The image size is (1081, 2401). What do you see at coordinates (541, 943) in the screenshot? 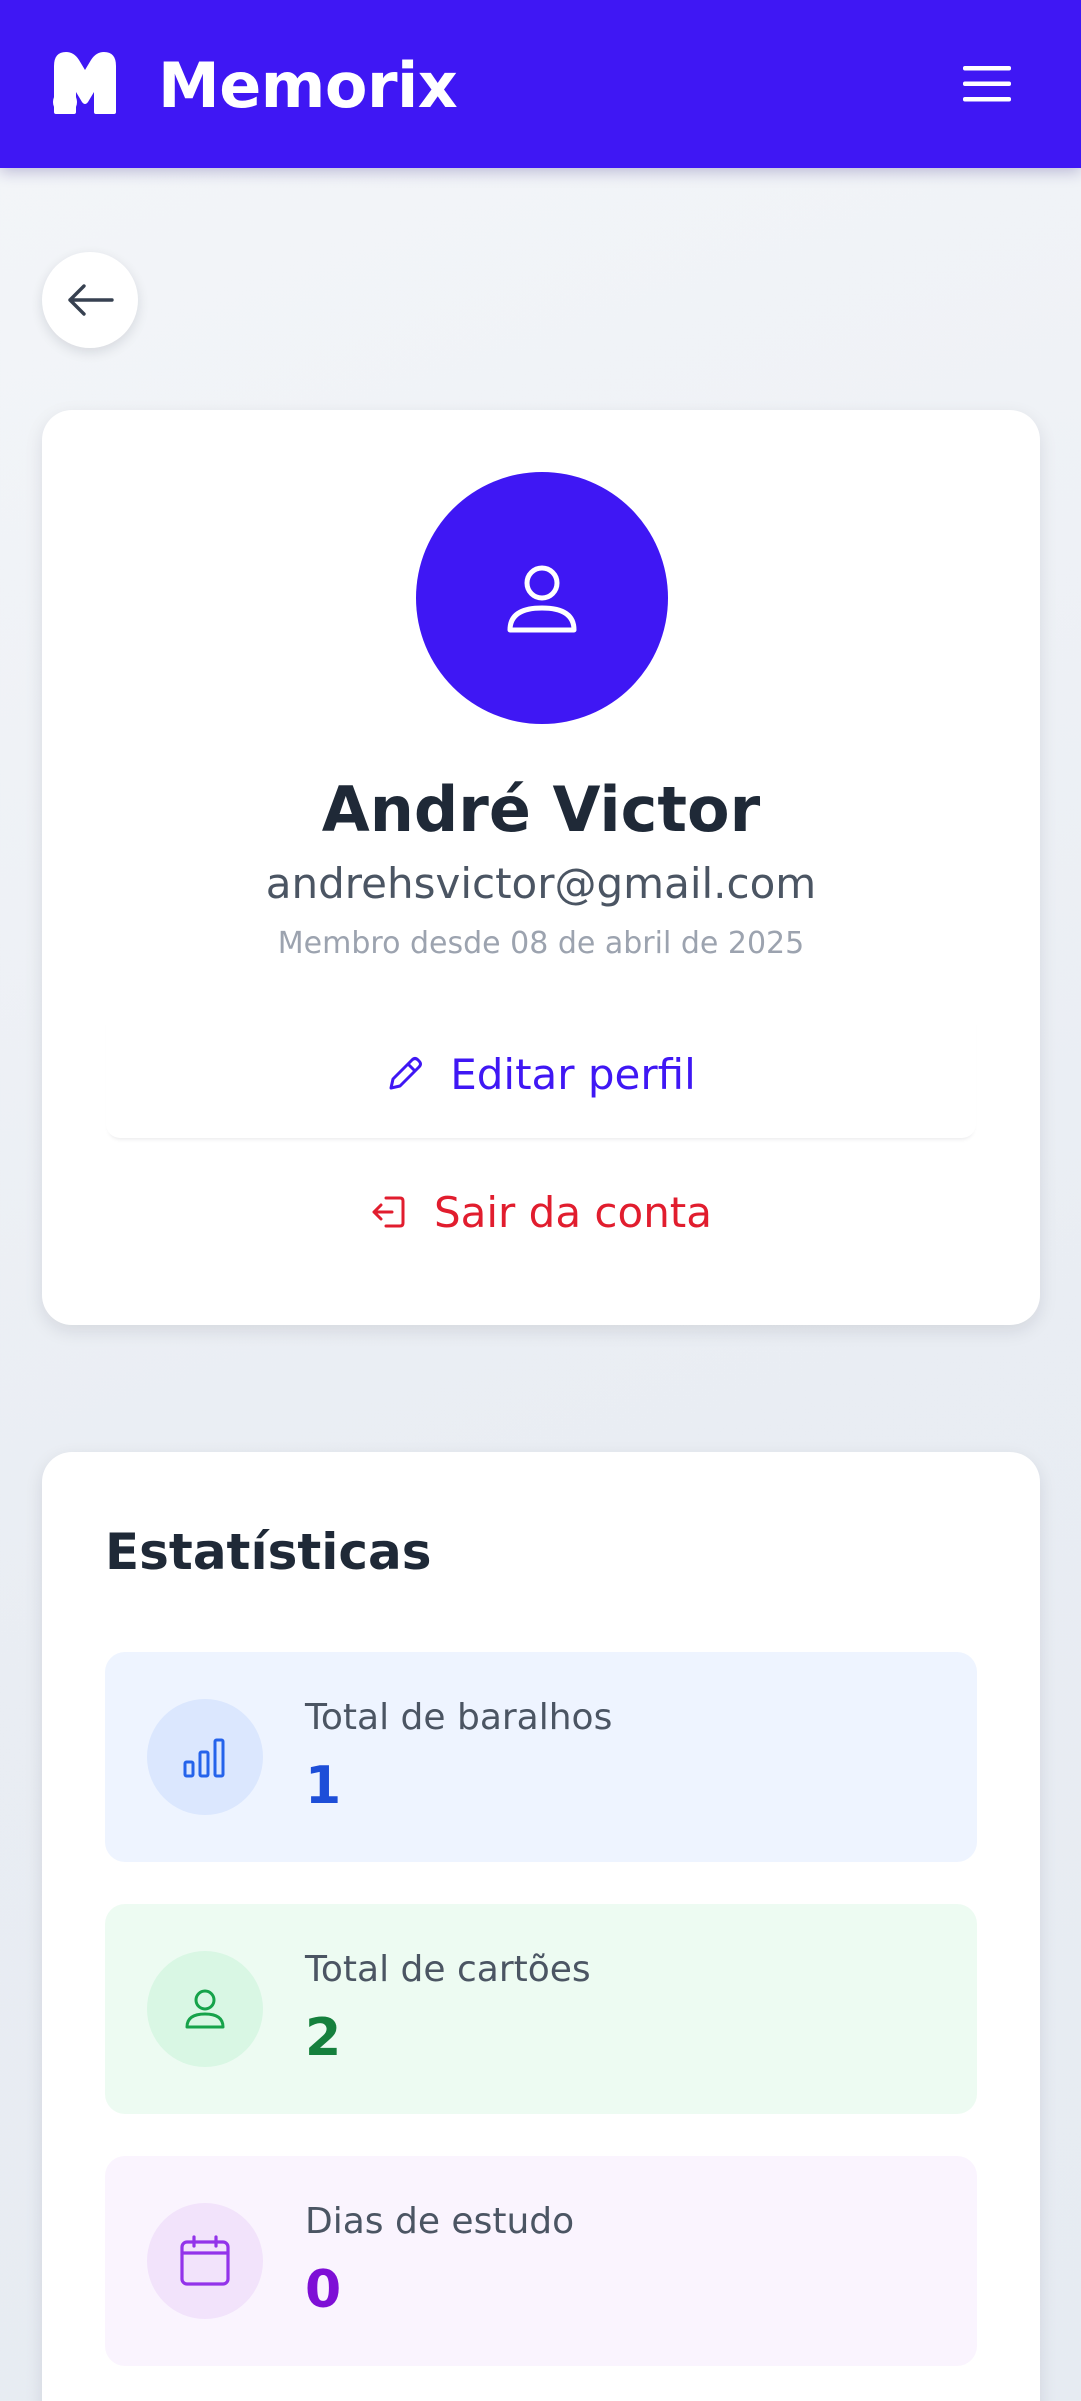
I see `member-since: Membro desde 08 de abril de 2025` at bounding box center [541, 943].